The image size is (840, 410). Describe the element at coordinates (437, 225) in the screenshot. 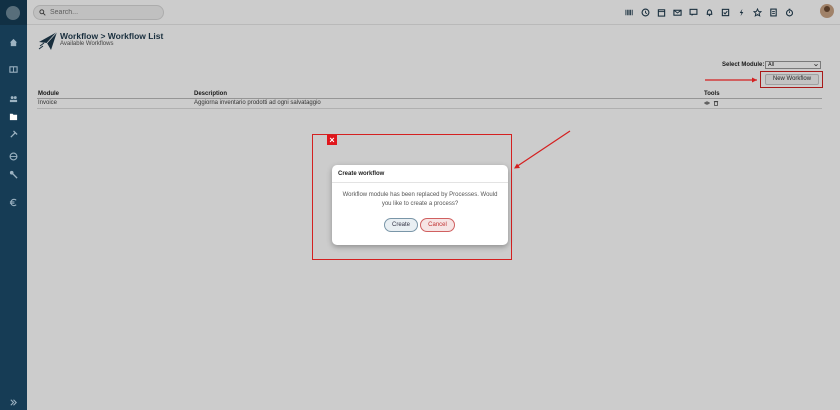

I see `cancel-button: Cancel` at that location.